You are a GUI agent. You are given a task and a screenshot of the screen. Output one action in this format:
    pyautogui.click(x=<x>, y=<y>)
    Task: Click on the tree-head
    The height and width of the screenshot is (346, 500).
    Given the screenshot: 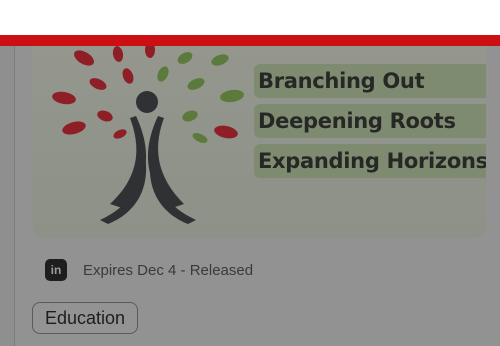 What is the action you would take?
    pyautogui.click(x=147, y=102)
    